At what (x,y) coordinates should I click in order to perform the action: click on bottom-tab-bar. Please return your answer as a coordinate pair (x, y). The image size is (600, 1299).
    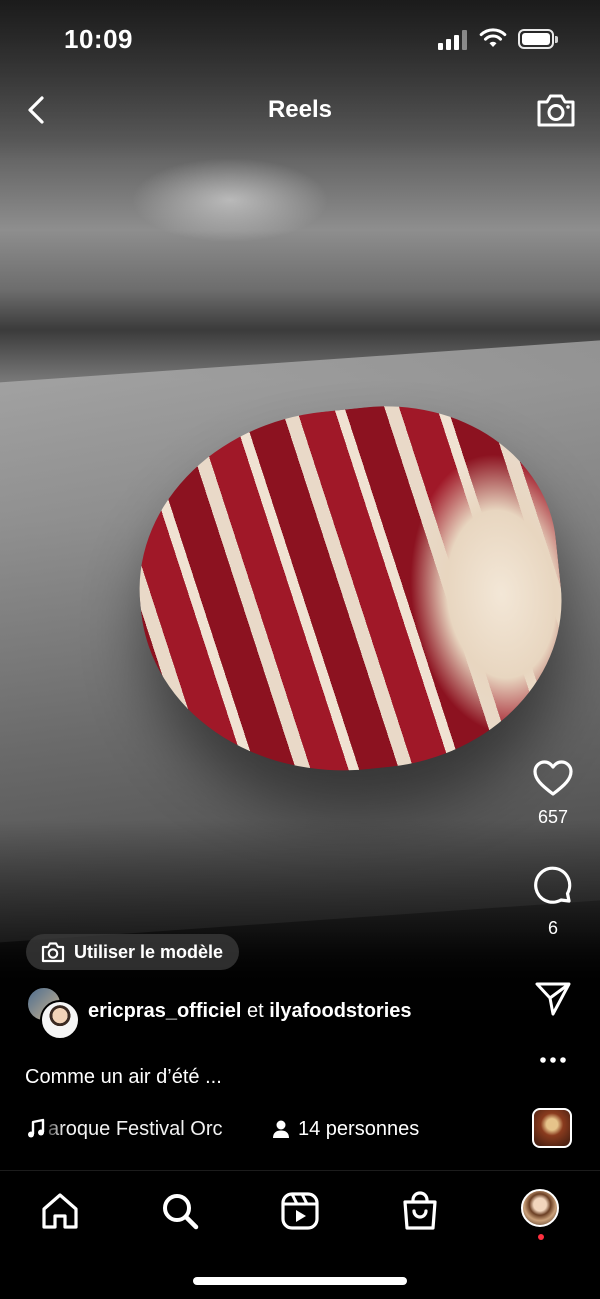
    Looking at the image, I should click on (300, 1234).